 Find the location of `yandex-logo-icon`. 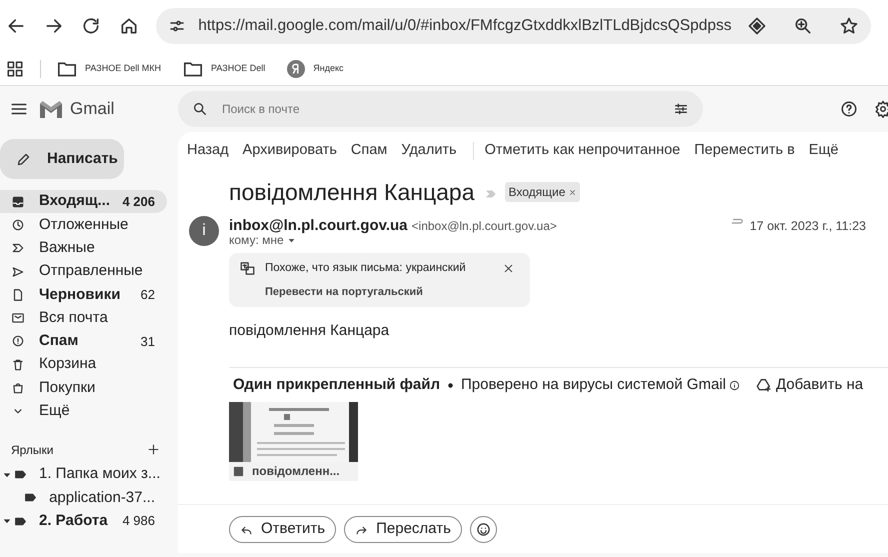

yandex-logo-icon is located at coordinates (296, 69).